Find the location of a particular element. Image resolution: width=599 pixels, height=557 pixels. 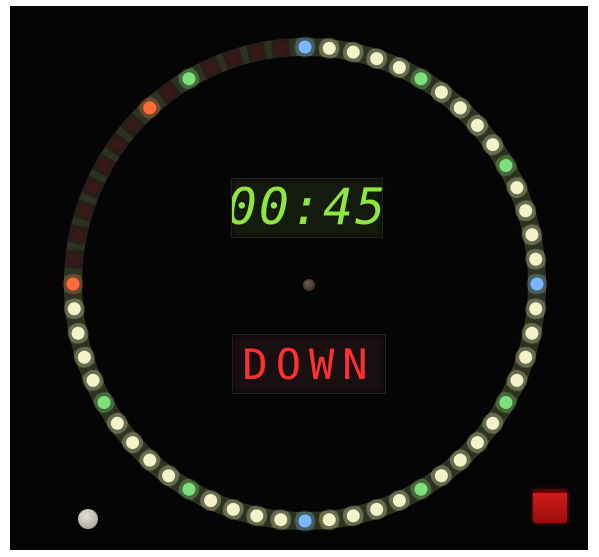

status-word-display: DOWN is located at coordinates (309, 364).